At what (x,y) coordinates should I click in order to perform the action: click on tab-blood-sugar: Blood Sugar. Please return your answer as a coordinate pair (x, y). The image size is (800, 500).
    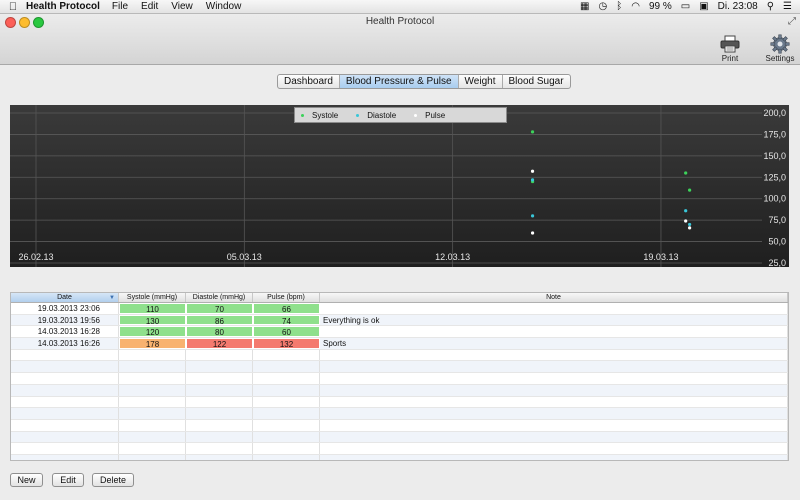
    Looking at the image, I should click on (536, 81).